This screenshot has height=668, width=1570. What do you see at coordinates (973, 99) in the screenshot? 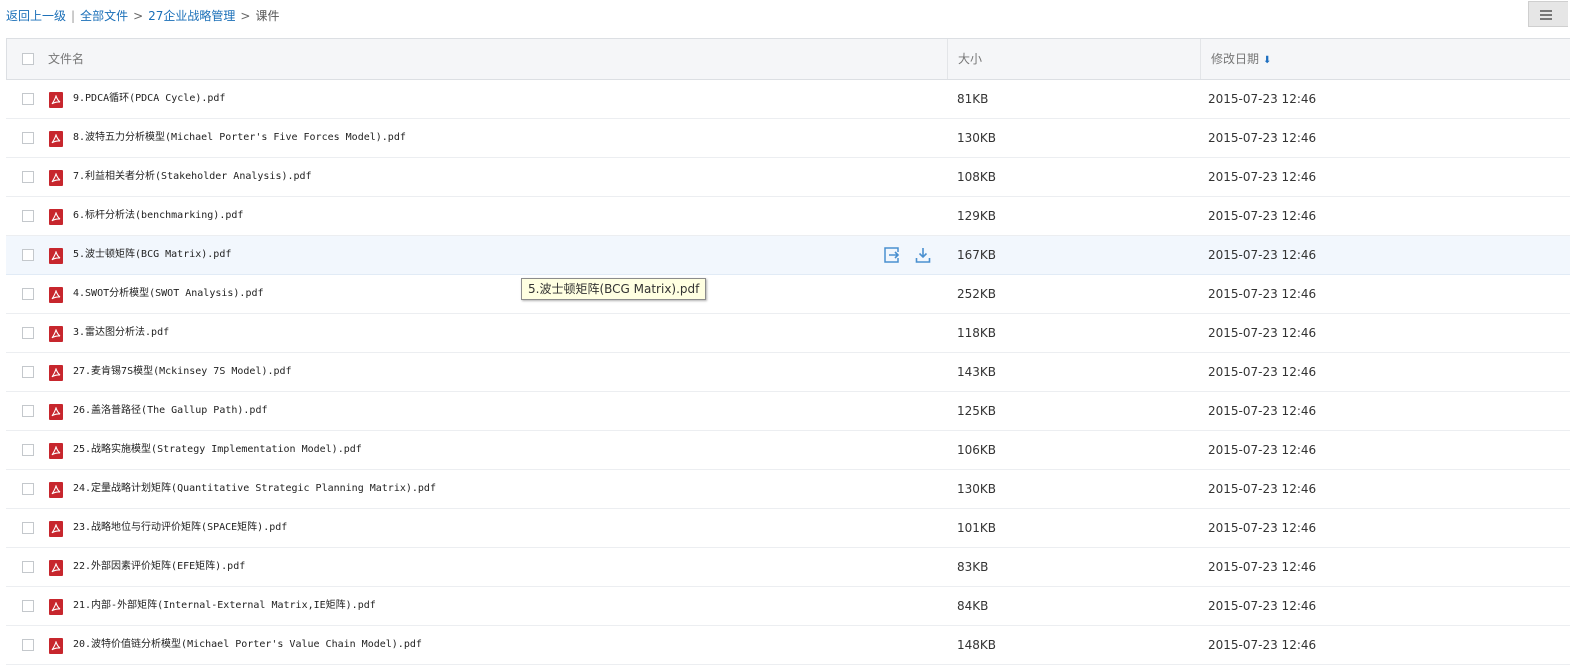
I see `file-size: 81KB` at bounding box center [973, 99].